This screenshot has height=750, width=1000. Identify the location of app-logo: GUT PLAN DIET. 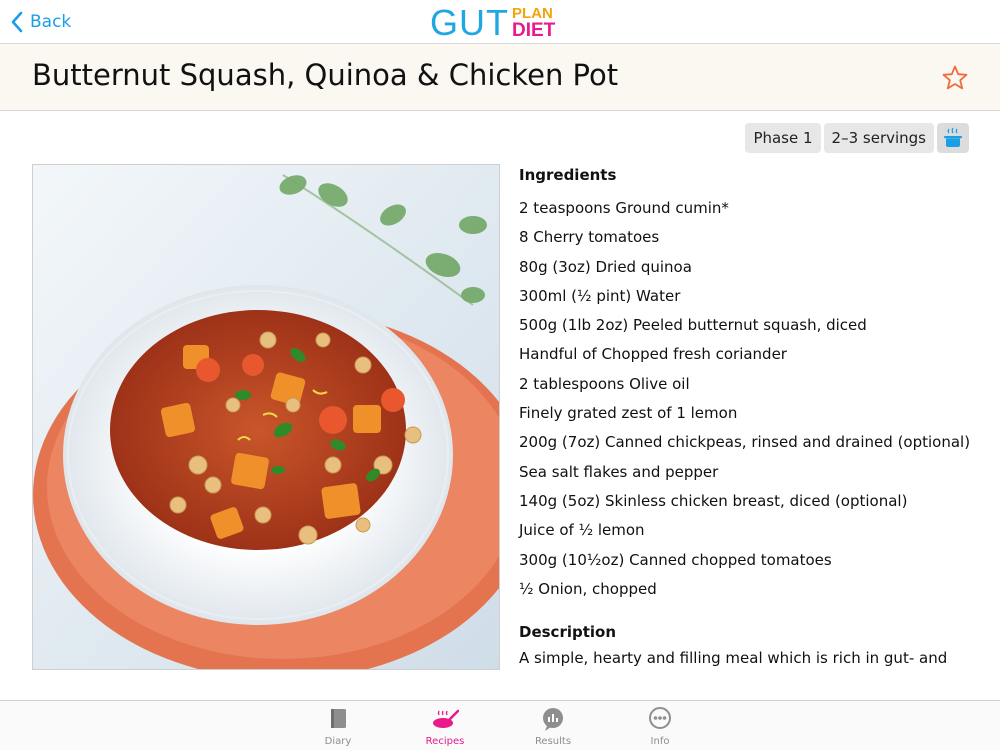
(492, 22).